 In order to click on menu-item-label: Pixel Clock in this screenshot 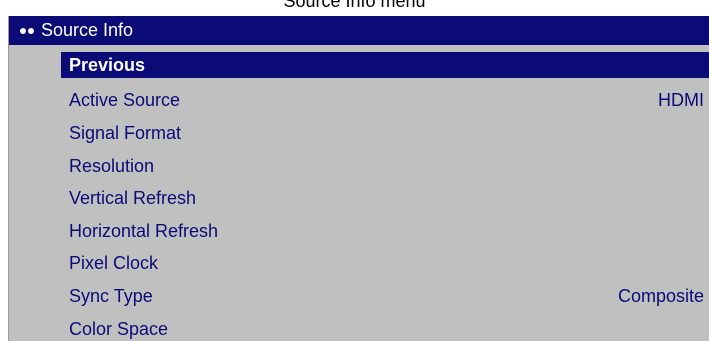, I will do `click(114, 263)`.